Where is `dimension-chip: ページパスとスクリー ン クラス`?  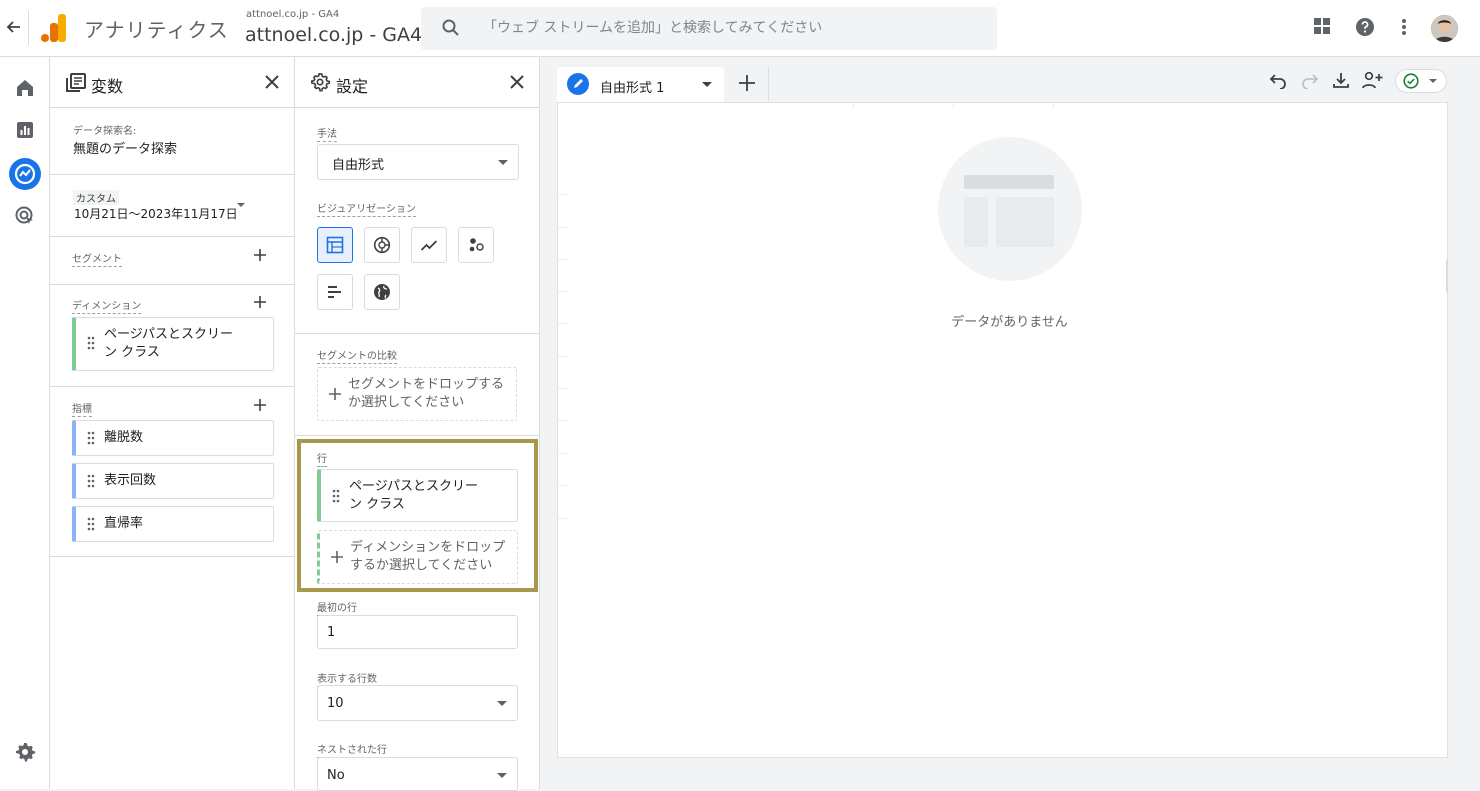
dimension-chip: ページパスとスクリー ン クラス is located at coordinates (173, 344).